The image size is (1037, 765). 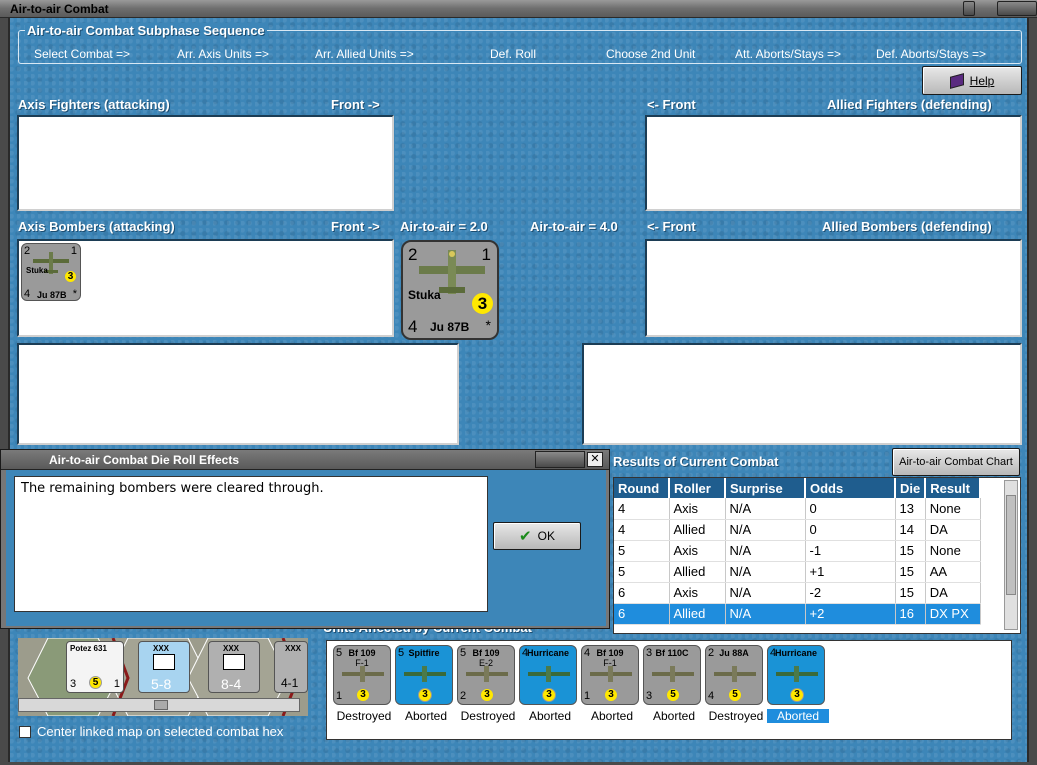 What do you see at coordinates (96, 226) in the screenshot?
I see `axis-bombers-label: Axis Bombers (attacking)` at bounding box center [96, 226].